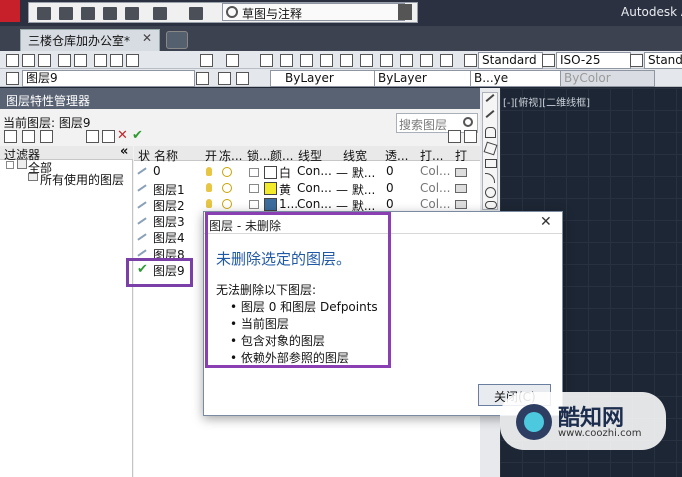 This screenshot has height=477, width=682. I want to click on column-status: 状, so click(144, 155).